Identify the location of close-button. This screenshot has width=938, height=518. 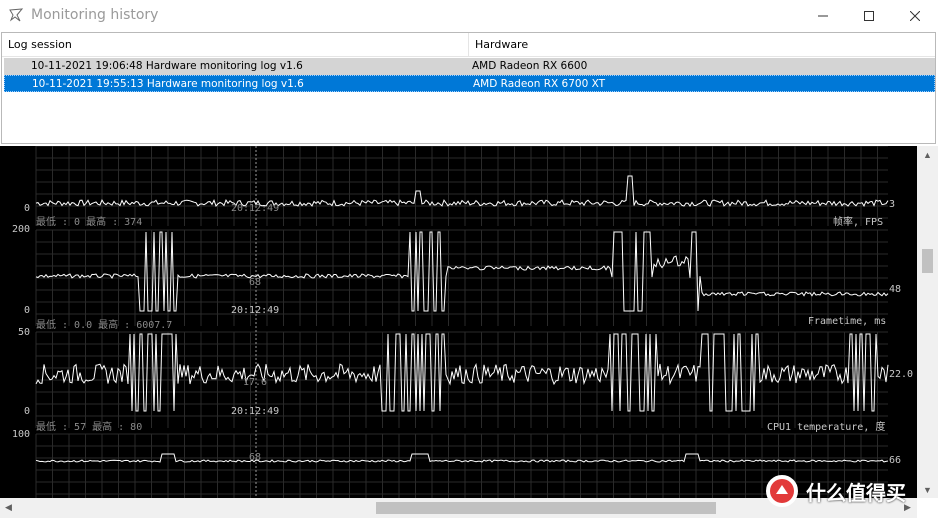
(915, 15).